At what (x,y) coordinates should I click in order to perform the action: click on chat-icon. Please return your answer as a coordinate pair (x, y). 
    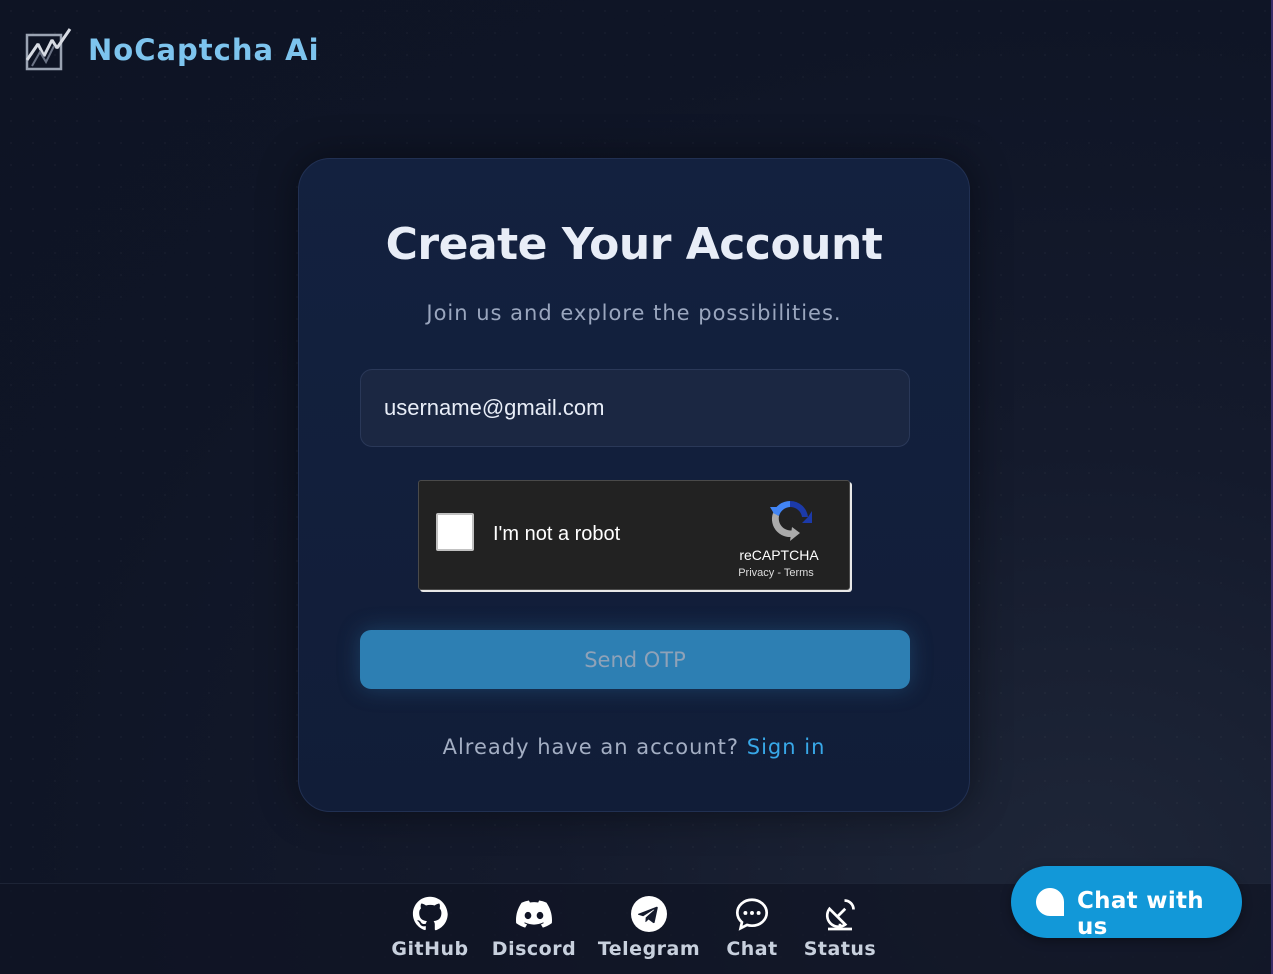
    Looking at the image, I should click on (752, 914).